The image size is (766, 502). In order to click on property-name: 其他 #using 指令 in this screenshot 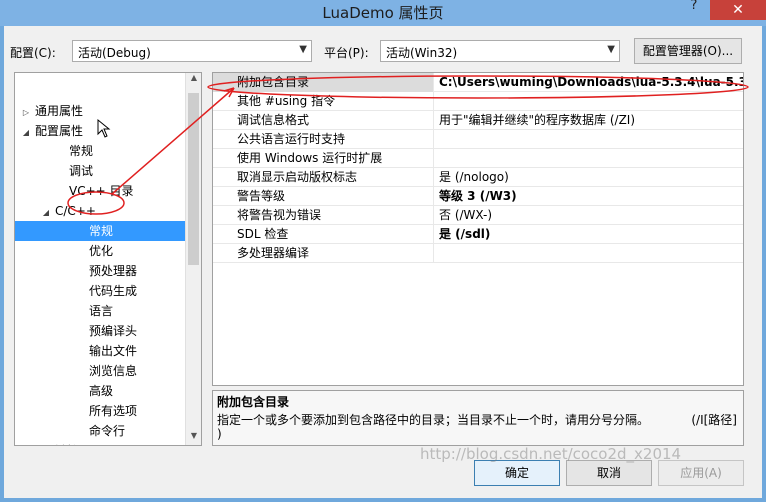, I will do `click(323, 101)`.